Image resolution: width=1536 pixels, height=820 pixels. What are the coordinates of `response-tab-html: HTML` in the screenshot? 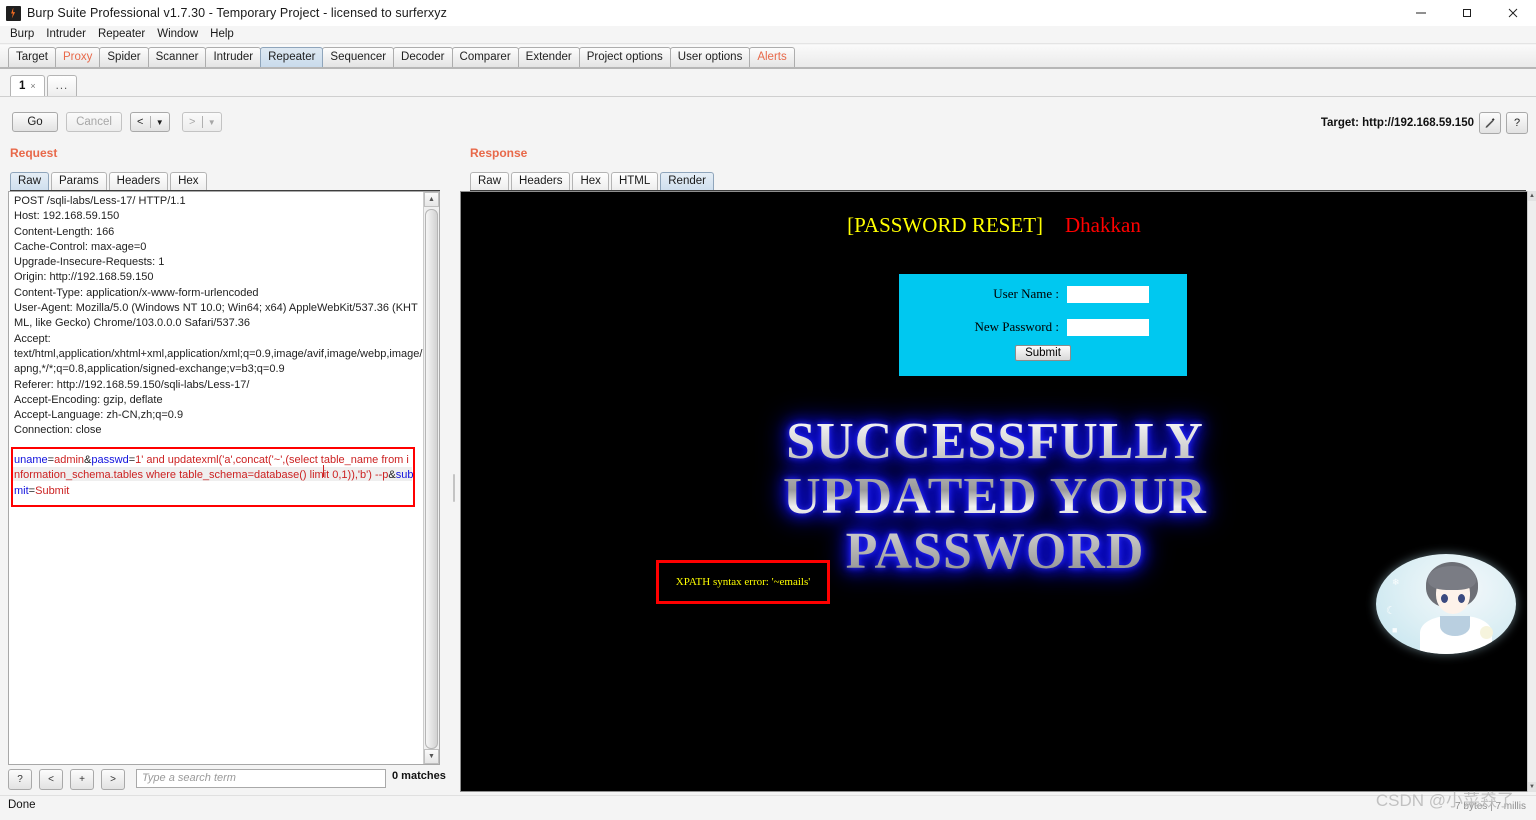 It's located at (634, 181).